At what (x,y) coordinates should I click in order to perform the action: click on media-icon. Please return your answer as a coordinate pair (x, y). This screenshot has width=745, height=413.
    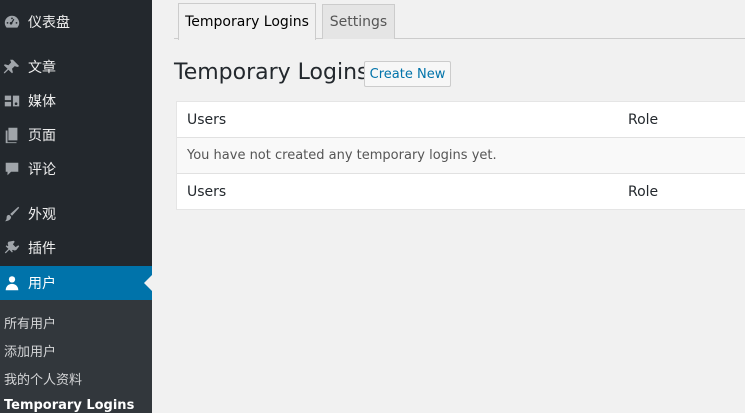
    Looking at the image, I should click on (12, 101).